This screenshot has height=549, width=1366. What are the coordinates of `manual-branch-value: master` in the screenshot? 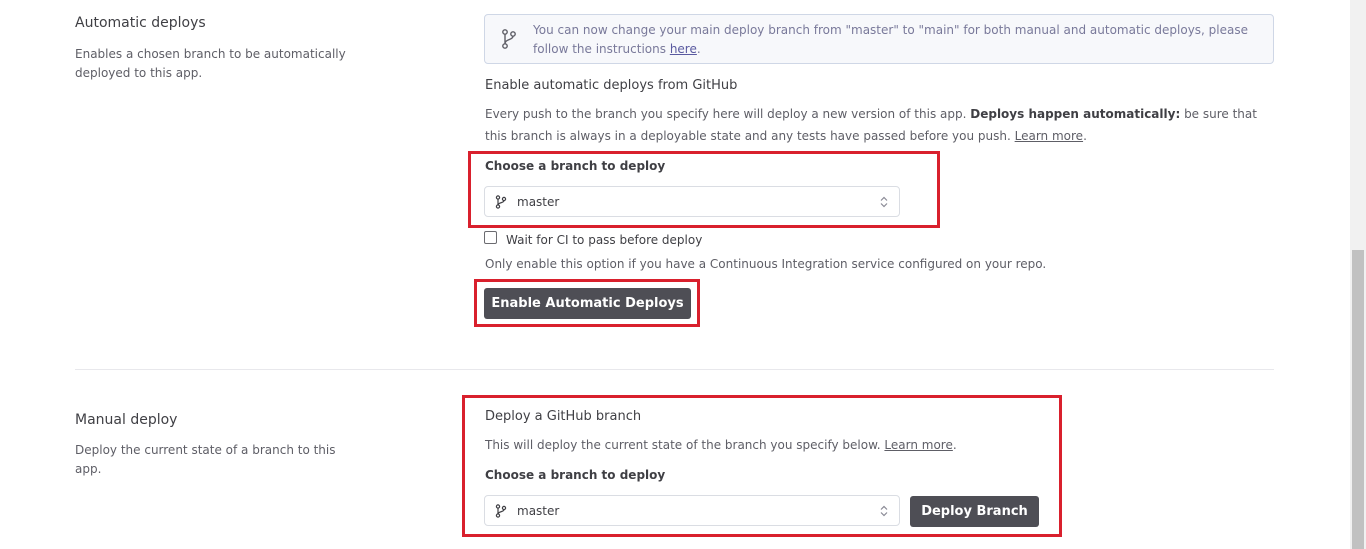 It's located at (538, 510).